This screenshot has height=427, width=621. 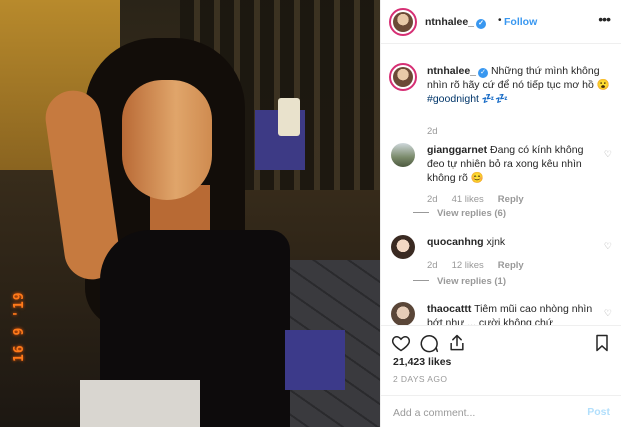 I want to click on add-comment-bar: Post, so click(x=501, y=411).